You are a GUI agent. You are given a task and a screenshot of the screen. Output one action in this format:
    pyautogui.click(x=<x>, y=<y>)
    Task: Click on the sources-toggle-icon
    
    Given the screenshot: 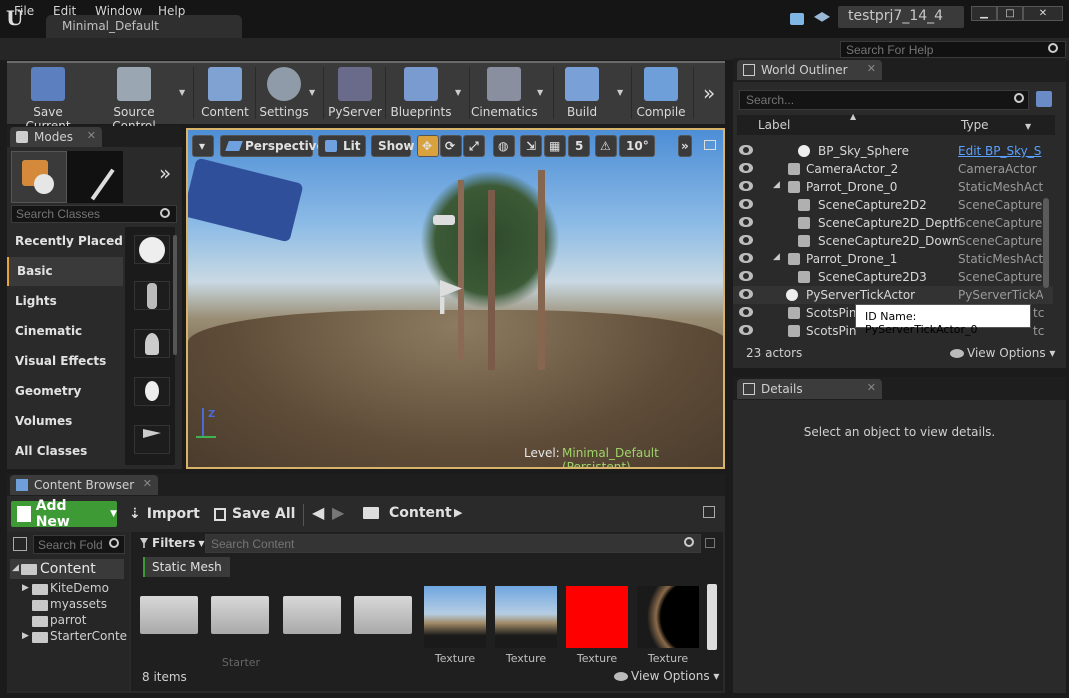 What is the action you would take?
    pyautogui.click(x=20, y=544)
    